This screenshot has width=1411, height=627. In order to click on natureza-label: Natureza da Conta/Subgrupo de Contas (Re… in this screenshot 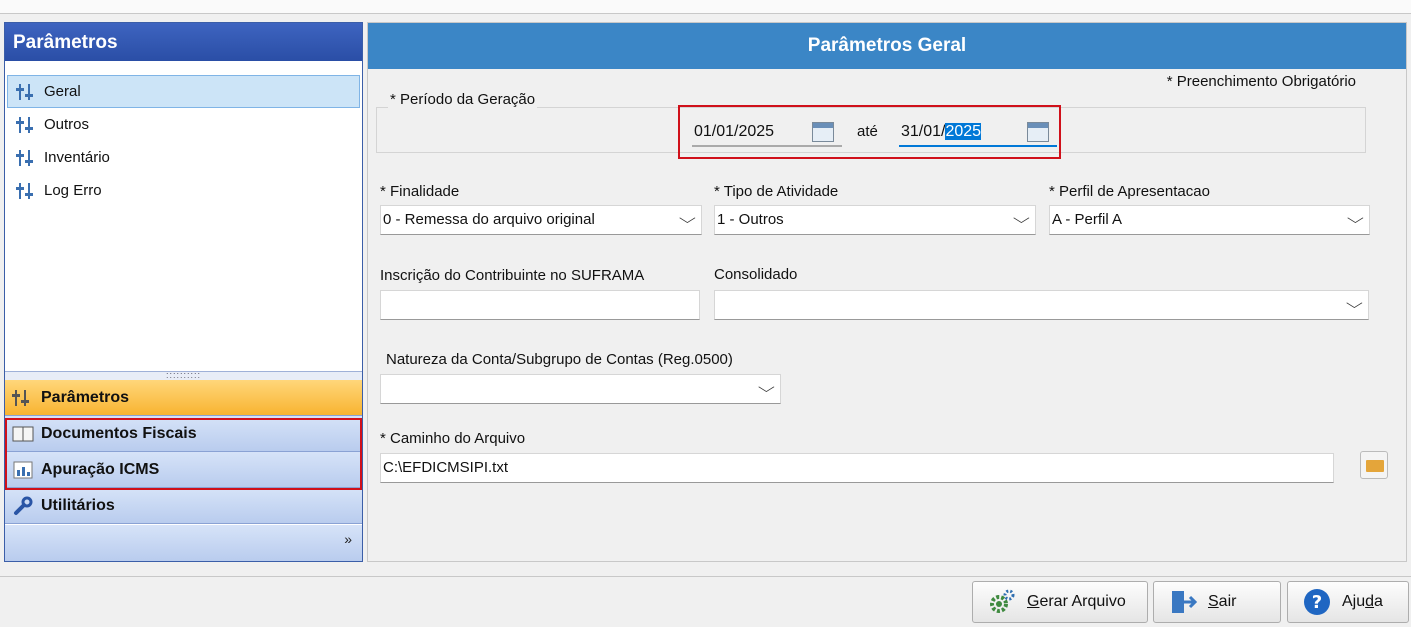, I will do `click(559, 359)`.